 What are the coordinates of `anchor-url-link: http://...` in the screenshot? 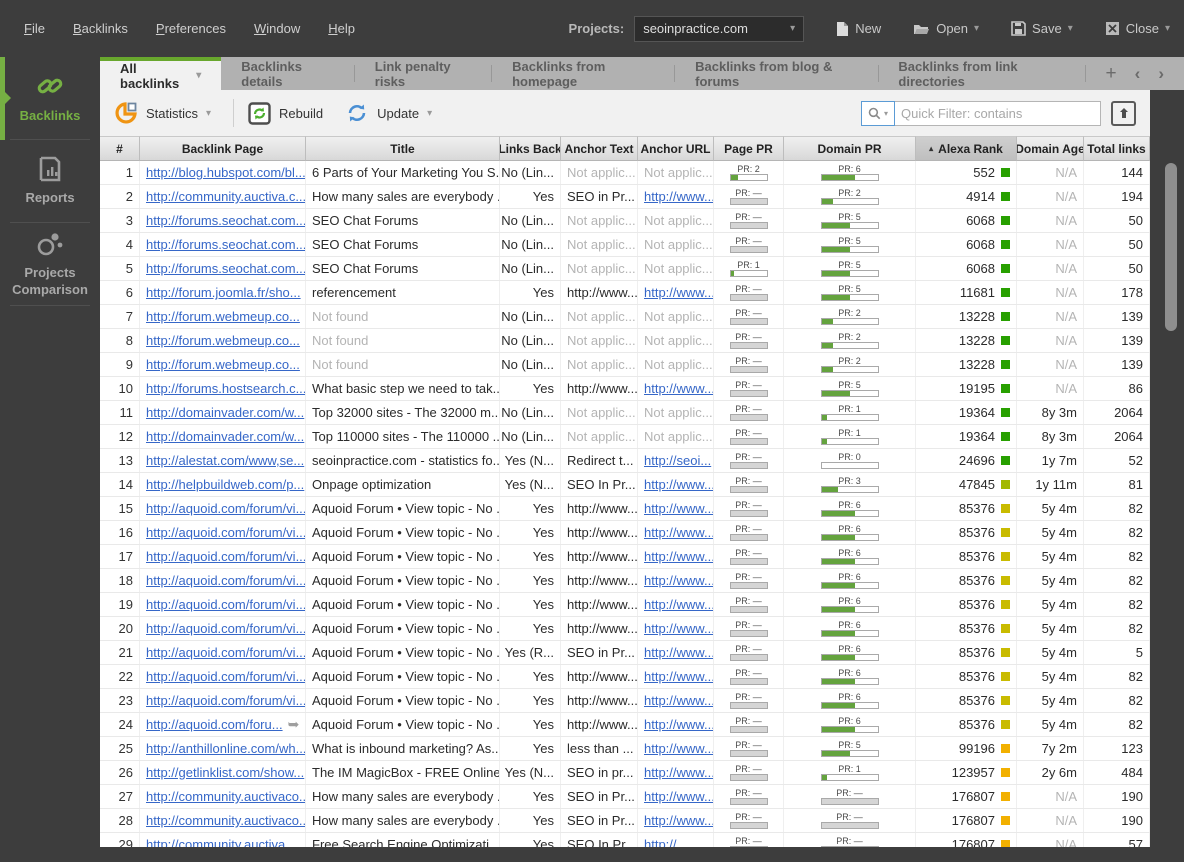 It's located at (665, 842).